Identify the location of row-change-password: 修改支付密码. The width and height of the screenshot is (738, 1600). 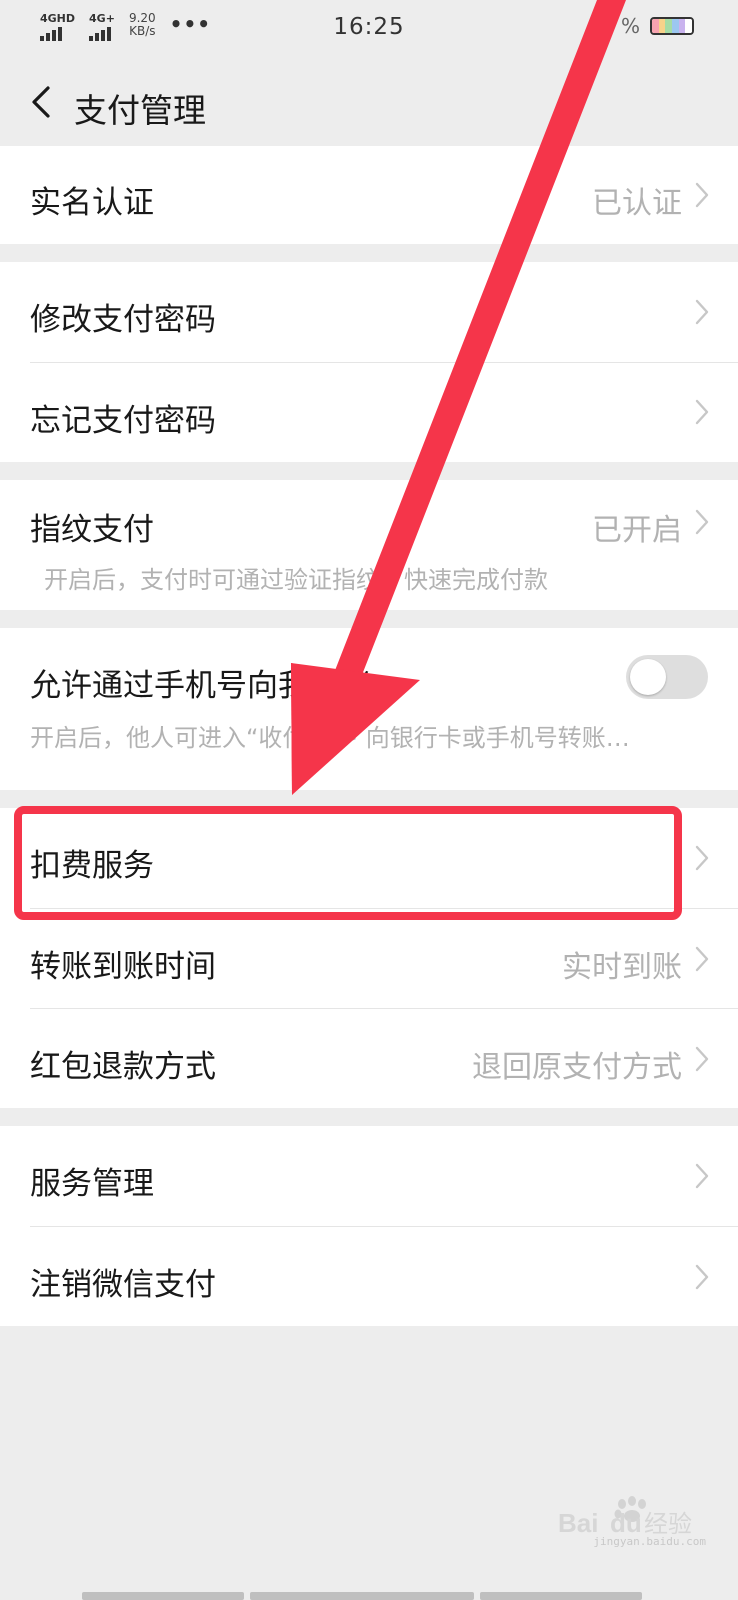
(369, 312).